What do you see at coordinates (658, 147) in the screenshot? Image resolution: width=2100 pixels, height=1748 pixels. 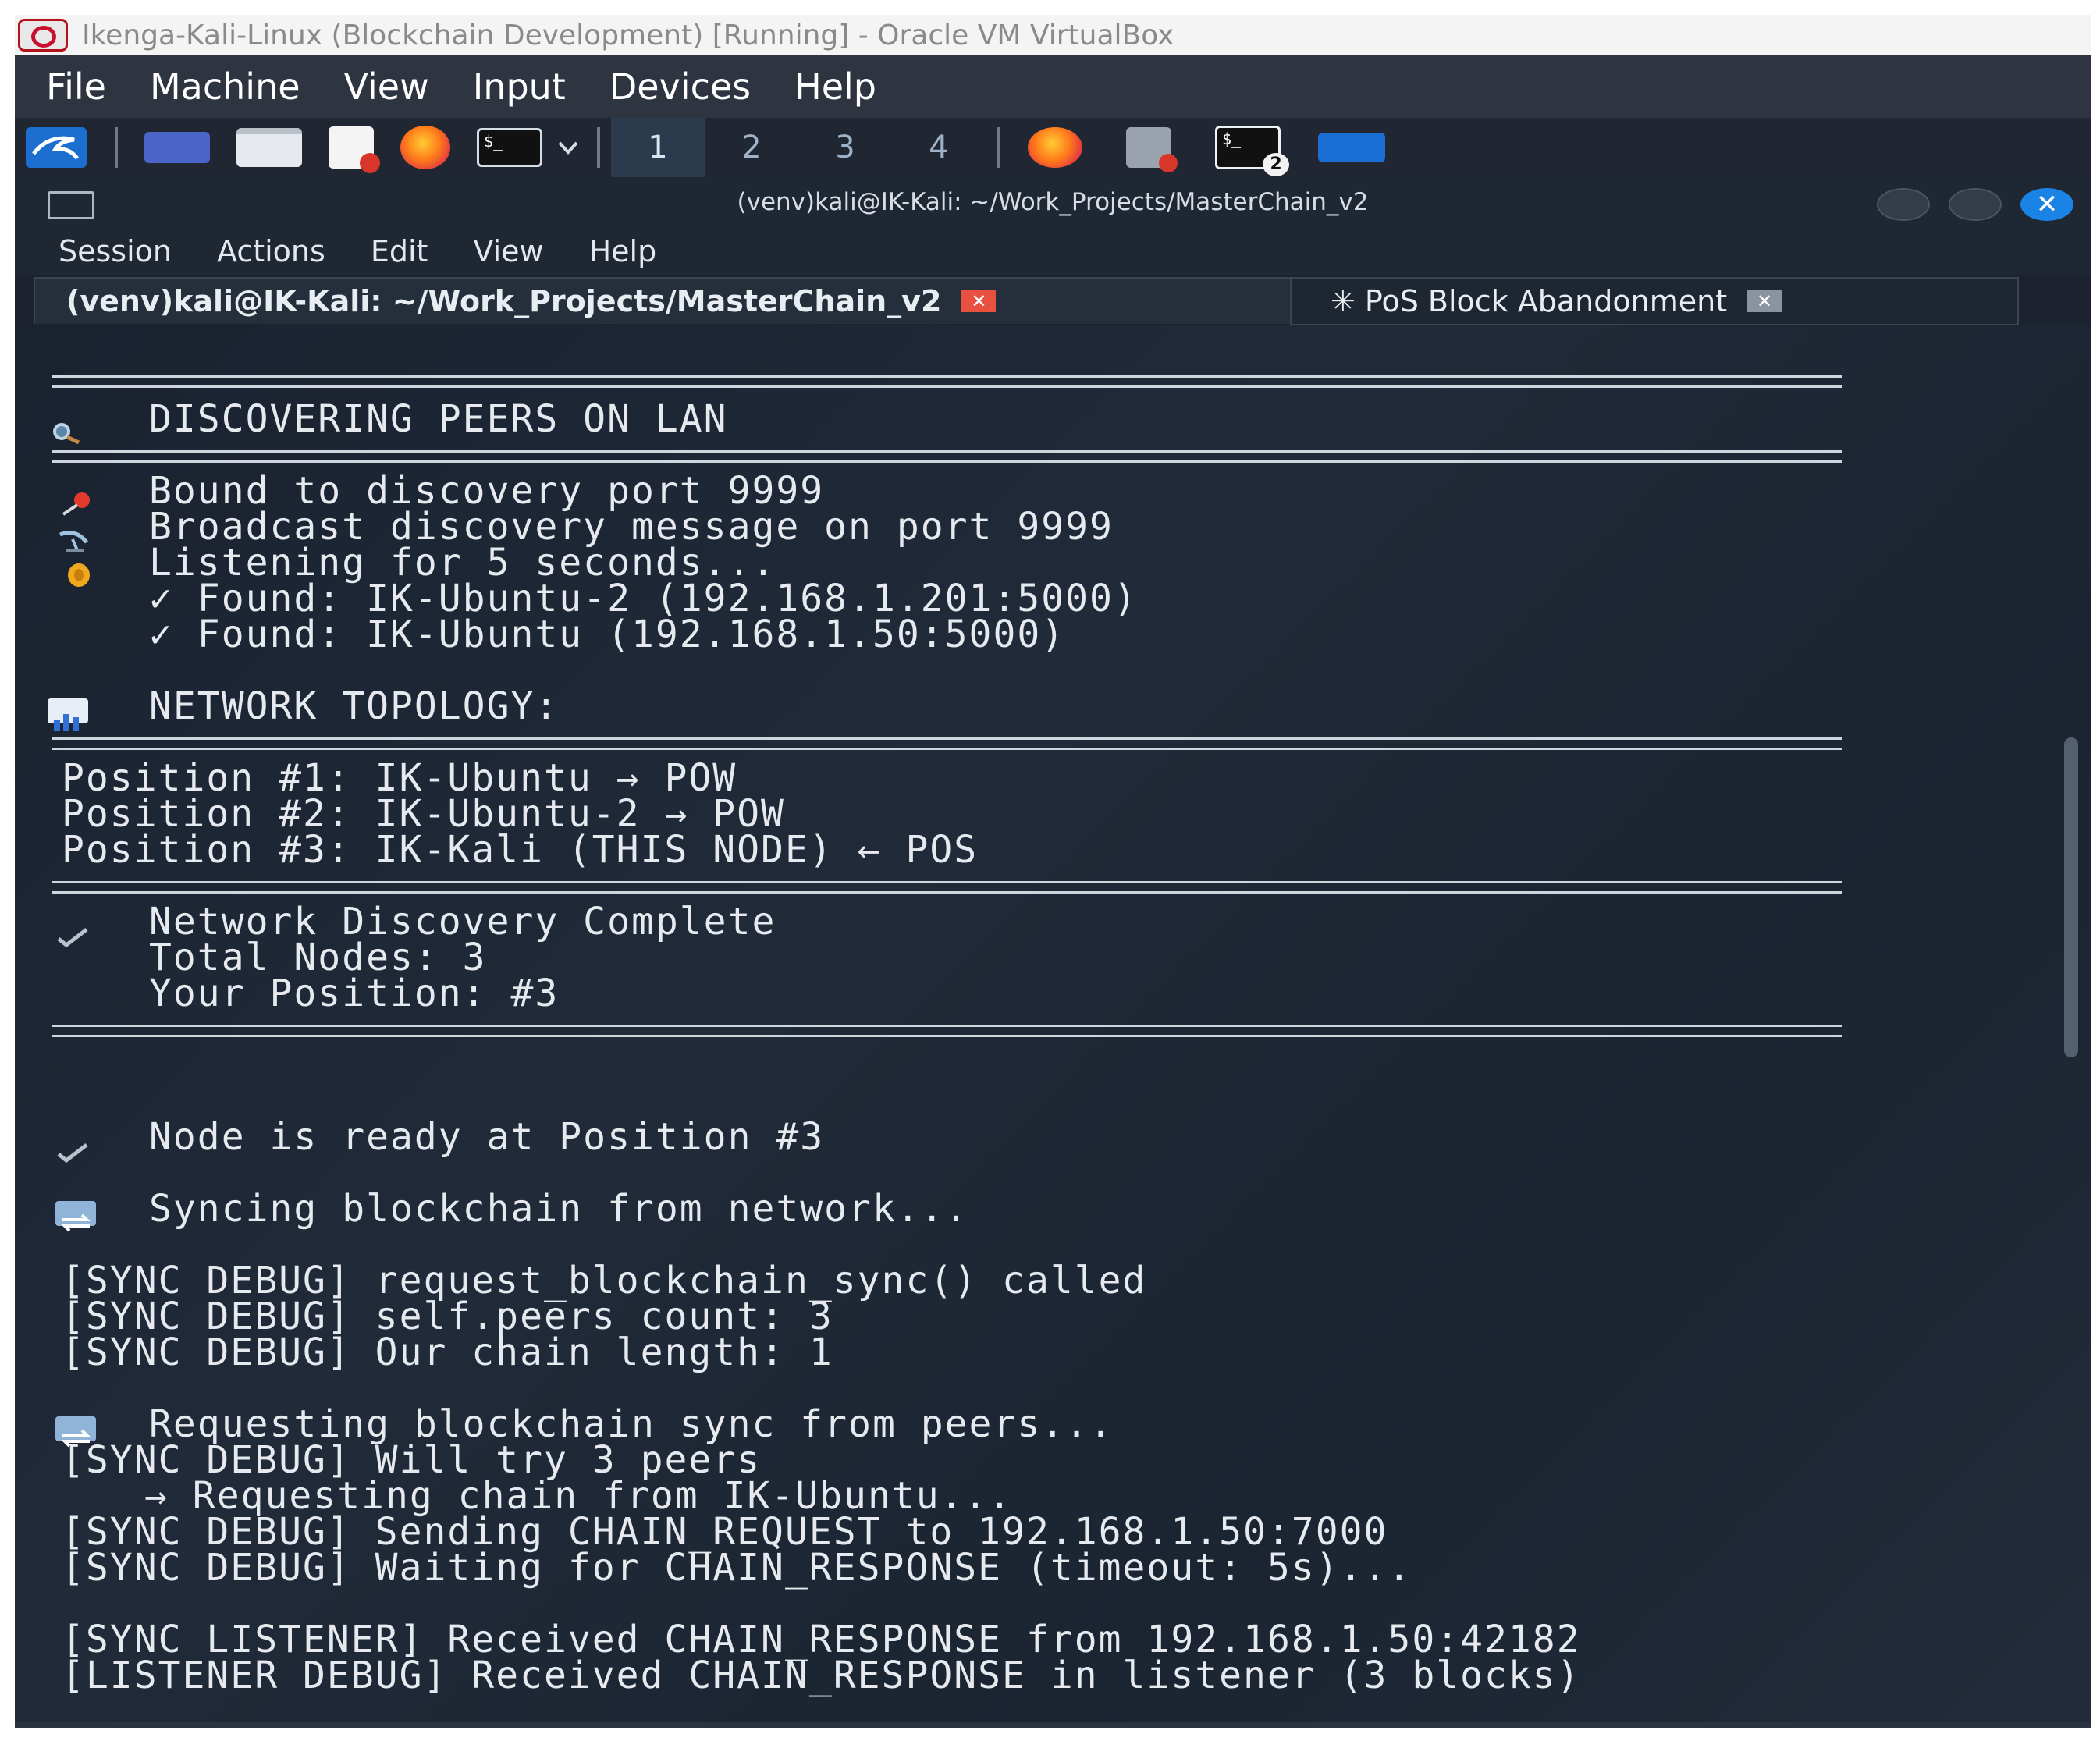 I see `workspace-1: 1` at bounding box center [658, 147].